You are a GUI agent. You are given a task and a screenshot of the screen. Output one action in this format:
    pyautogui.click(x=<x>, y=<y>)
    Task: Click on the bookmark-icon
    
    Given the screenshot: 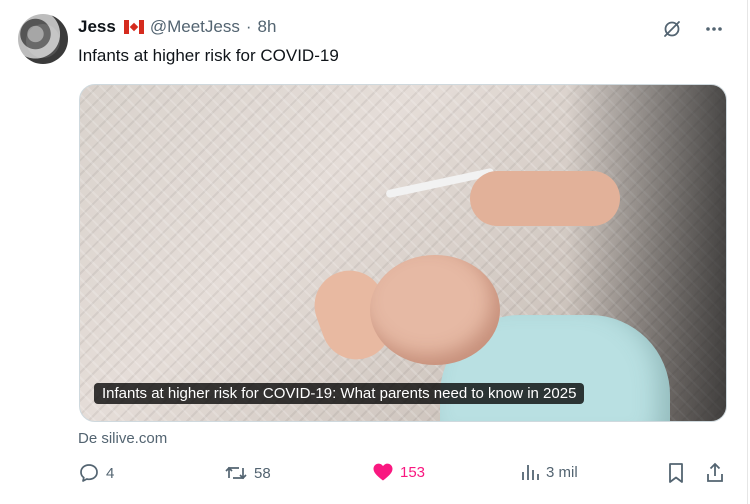 What is the action you would take?
    pyautogui.click(x=676, y=473)
    